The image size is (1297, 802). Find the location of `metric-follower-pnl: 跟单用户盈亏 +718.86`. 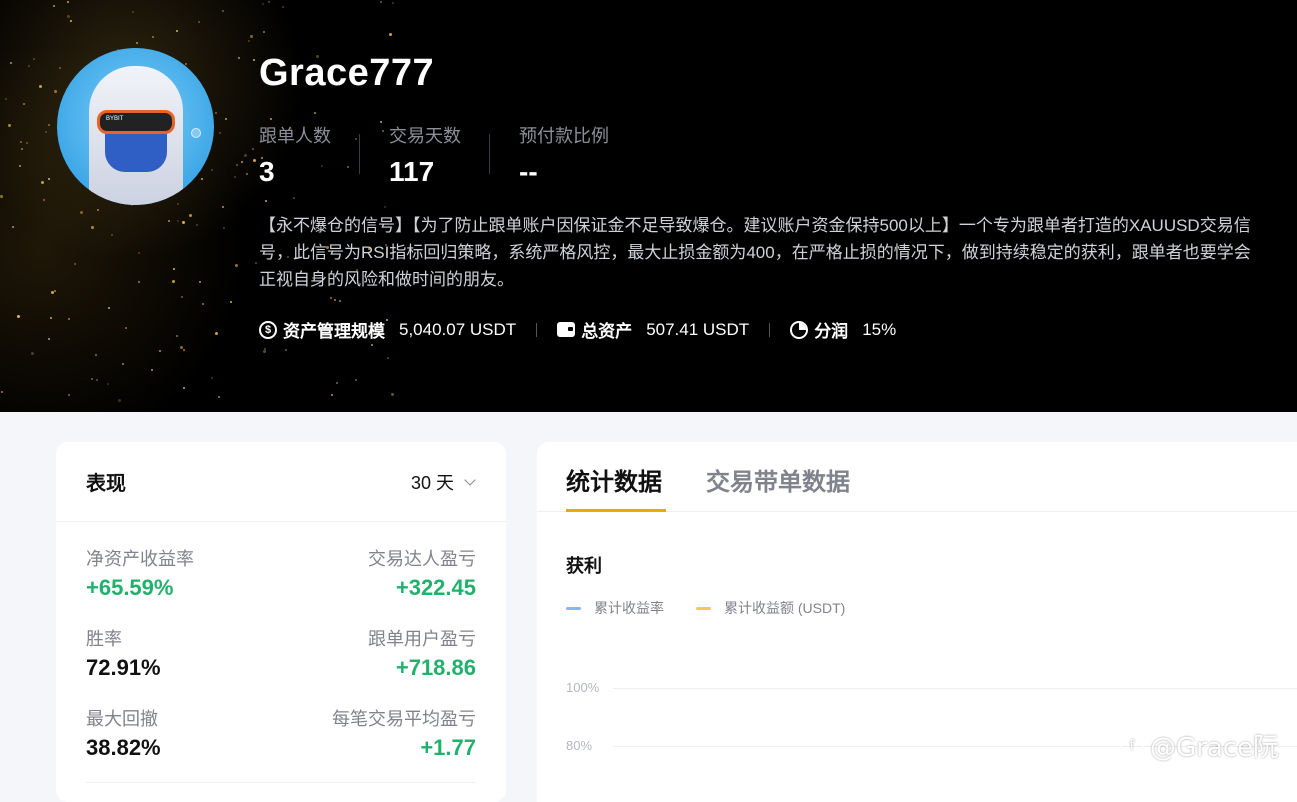

metric-follower-pnl: 跟单用户盈亏 +718.86 is located at coordinates (422, 654).